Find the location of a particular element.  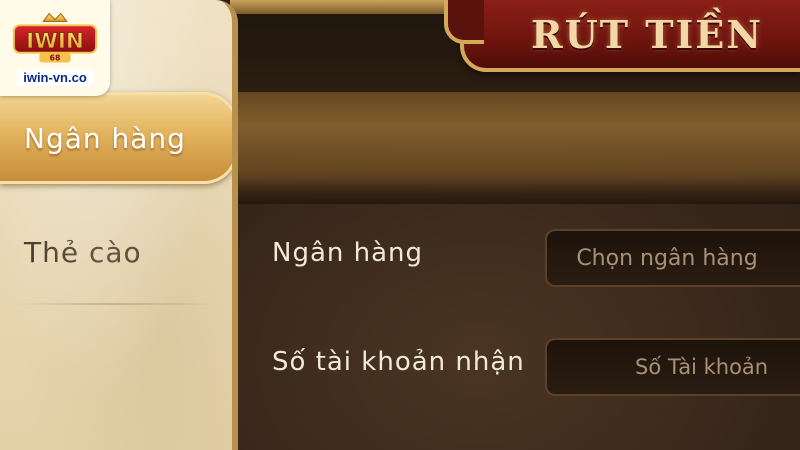

page-title: RÚT TIỀN is located at coordinates (647, 34).